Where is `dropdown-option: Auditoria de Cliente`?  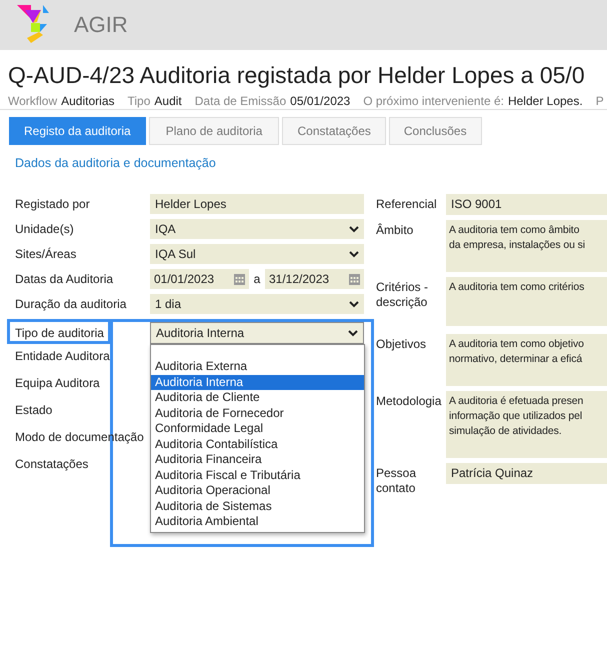 dropdown-option: Auditoria de Cliente is located at coordinates (257, 398).